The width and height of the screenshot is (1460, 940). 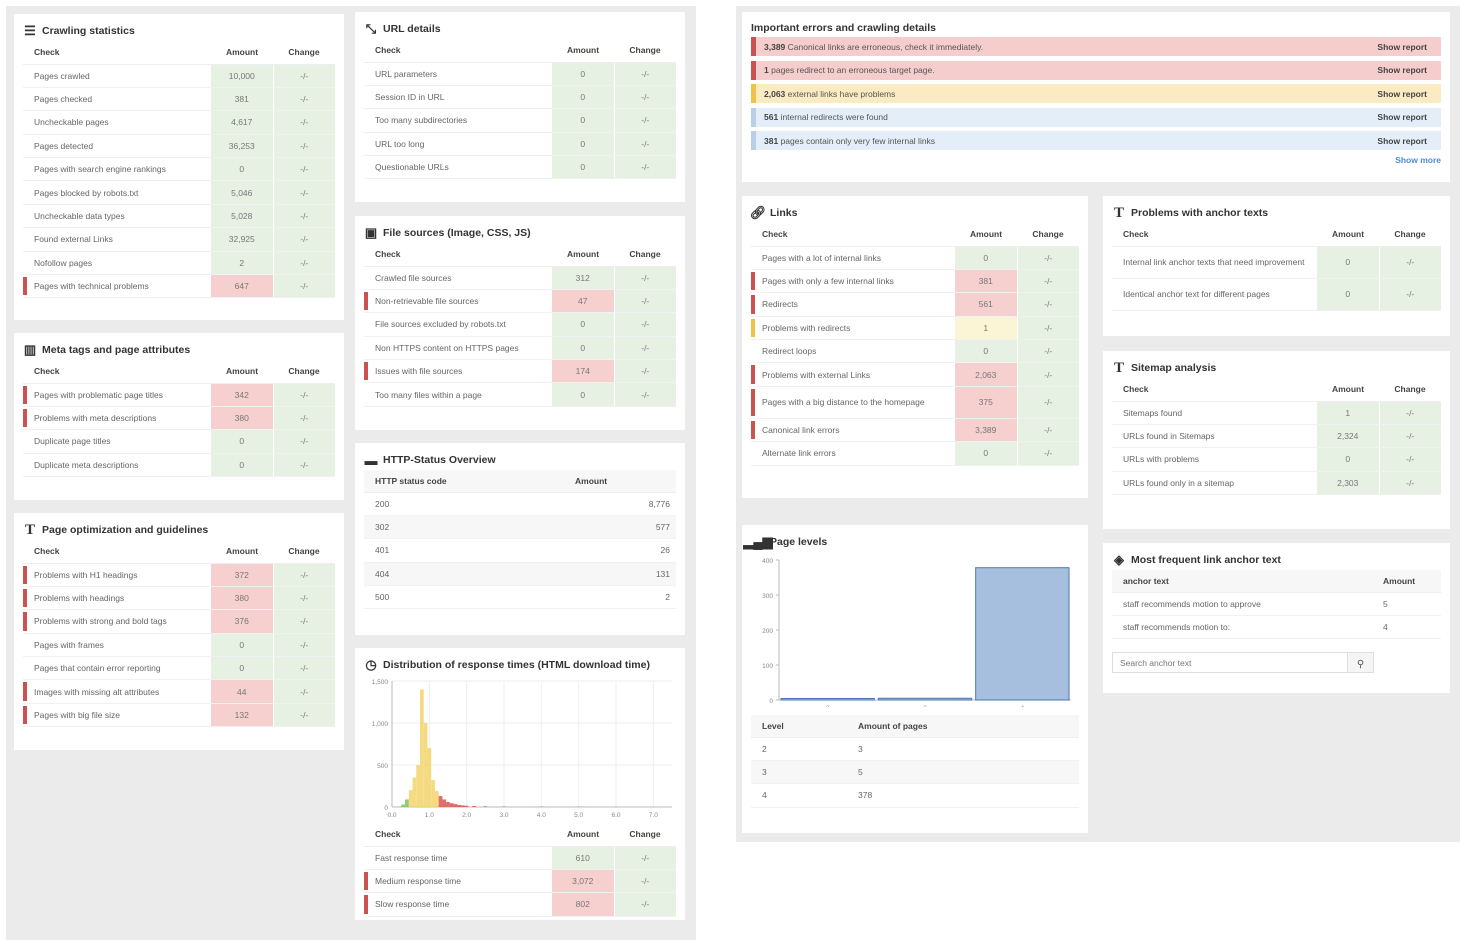 I want to click on table-row: File sources excluded by robots.txt 0 -/-, so click(x=520, y=324).